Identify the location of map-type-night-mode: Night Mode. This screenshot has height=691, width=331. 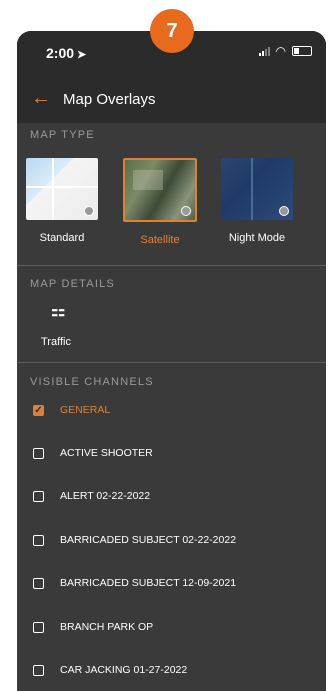
(257, 201).